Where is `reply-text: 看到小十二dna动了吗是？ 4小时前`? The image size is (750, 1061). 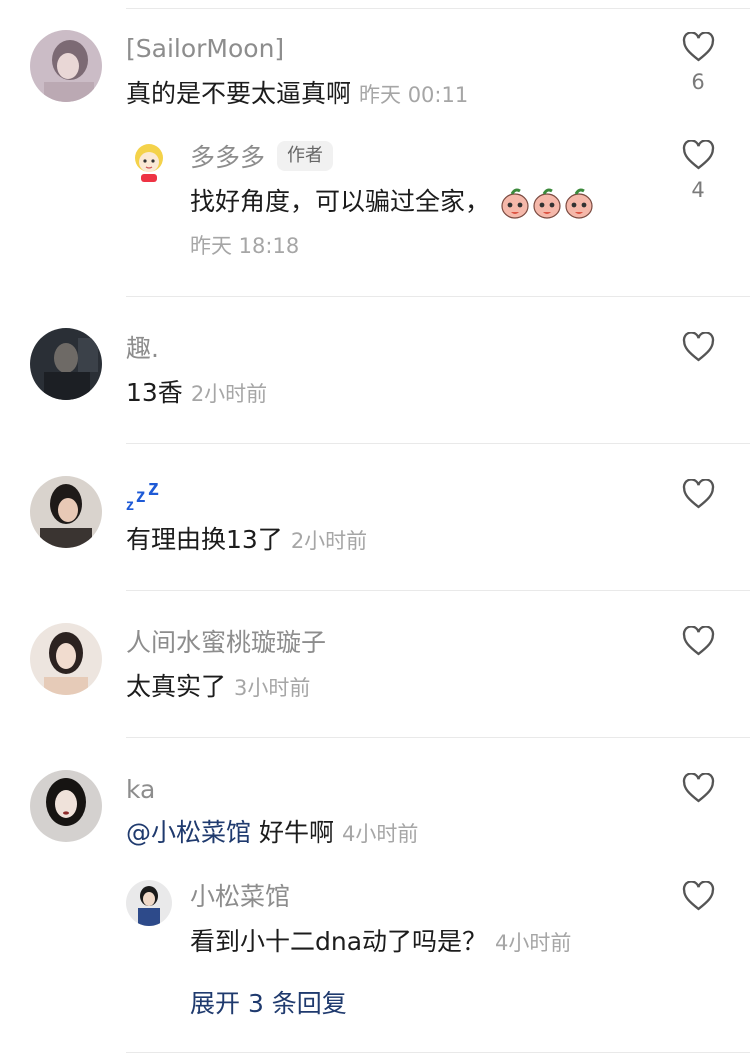 reply-text: 看到小十二dna动了吗是？ 4小时前 is located at coordinates (380, 941).